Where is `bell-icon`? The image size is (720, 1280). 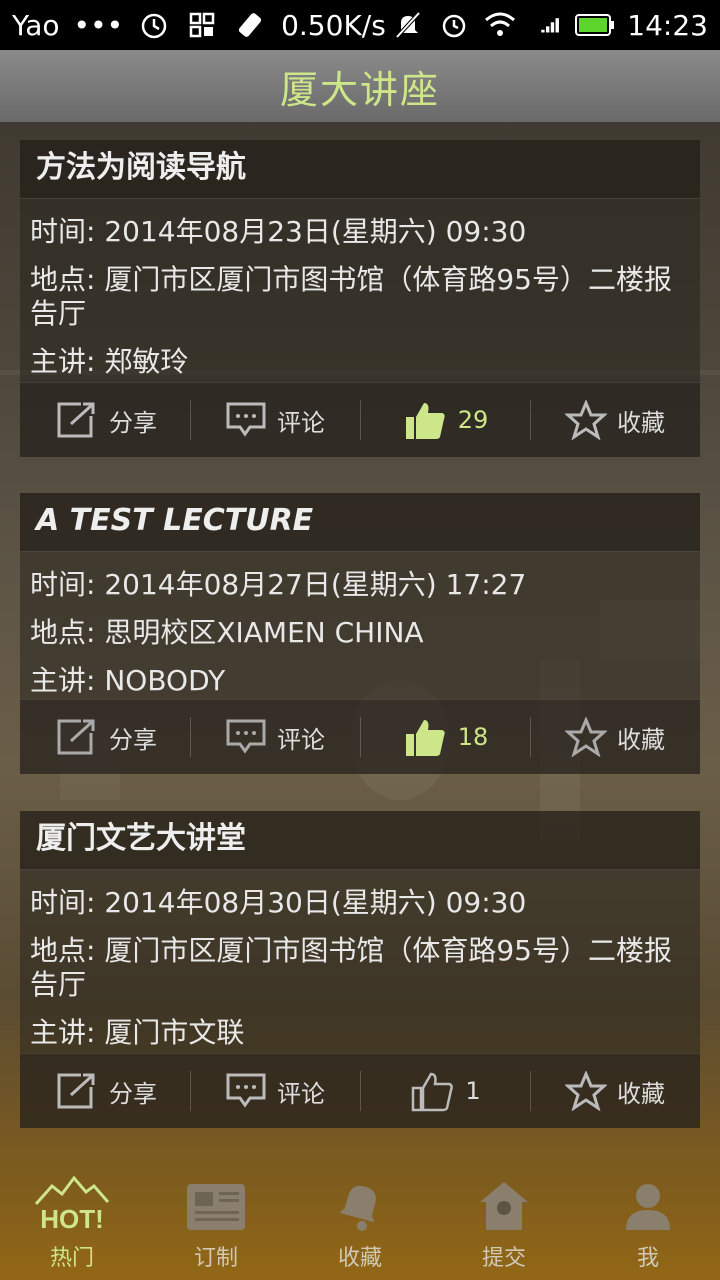 bell-icon is located at coordinates (357, 1208).